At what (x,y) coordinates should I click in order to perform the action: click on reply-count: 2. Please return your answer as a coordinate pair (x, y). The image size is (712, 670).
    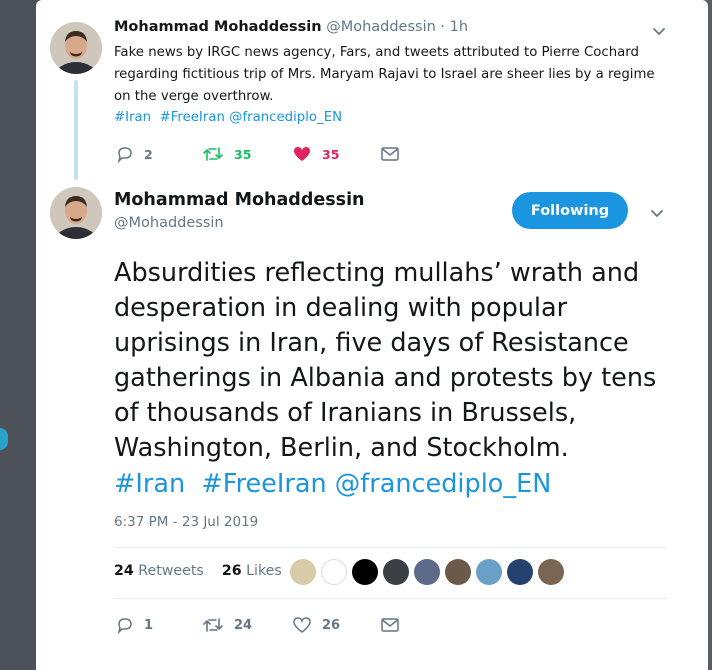
    Looking at the image, I should click on (148, 154).